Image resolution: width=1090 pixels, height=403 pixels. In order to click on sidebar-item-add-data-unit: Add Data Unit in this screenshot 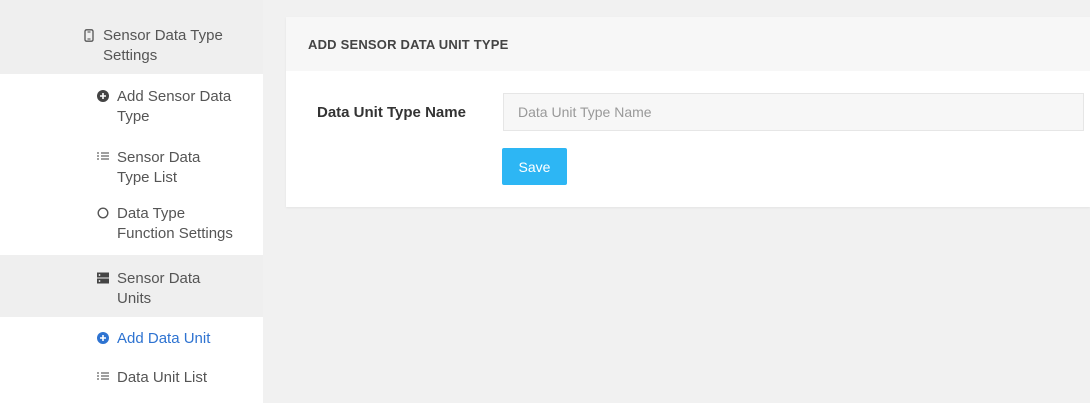, I will do `click(131, 337)`.